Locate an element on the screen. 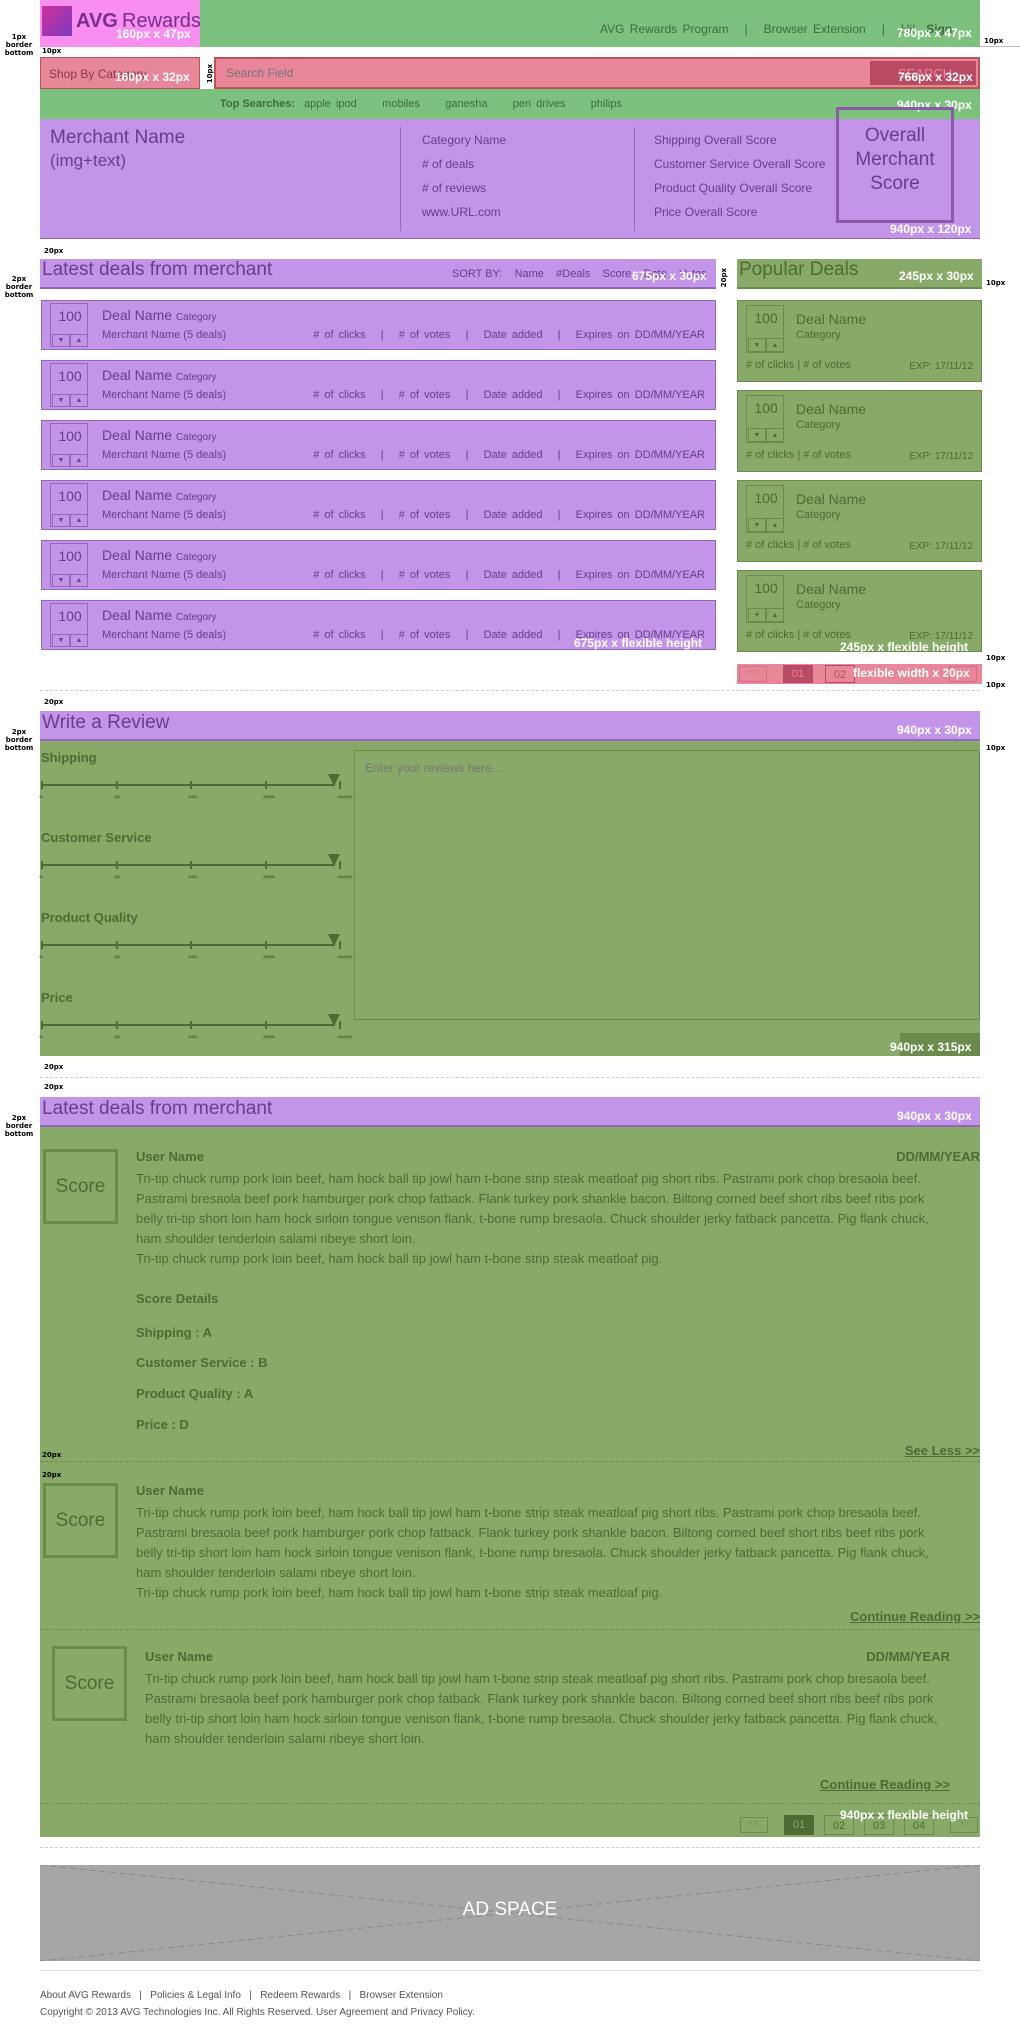 This screenshot has height=2035, width=1020. overall-merchant-score-box: Overall Merchant Score is located at coordinates (895, 165).